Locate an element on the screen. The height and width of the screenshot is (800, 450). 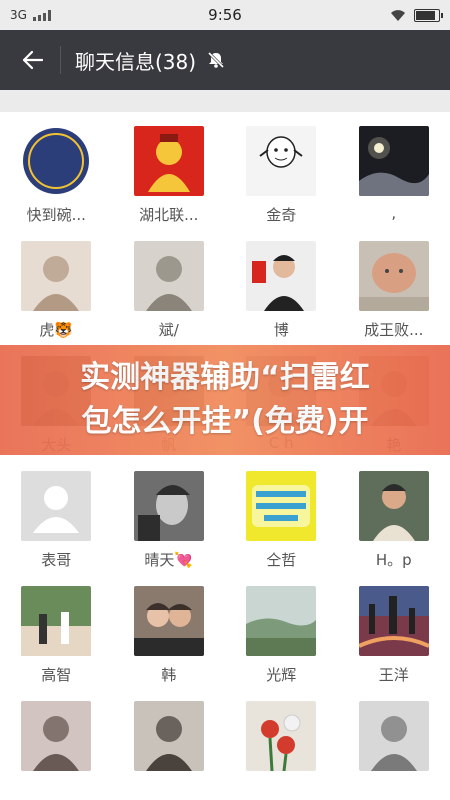
battery-fill is located at coordinates (425, 15).